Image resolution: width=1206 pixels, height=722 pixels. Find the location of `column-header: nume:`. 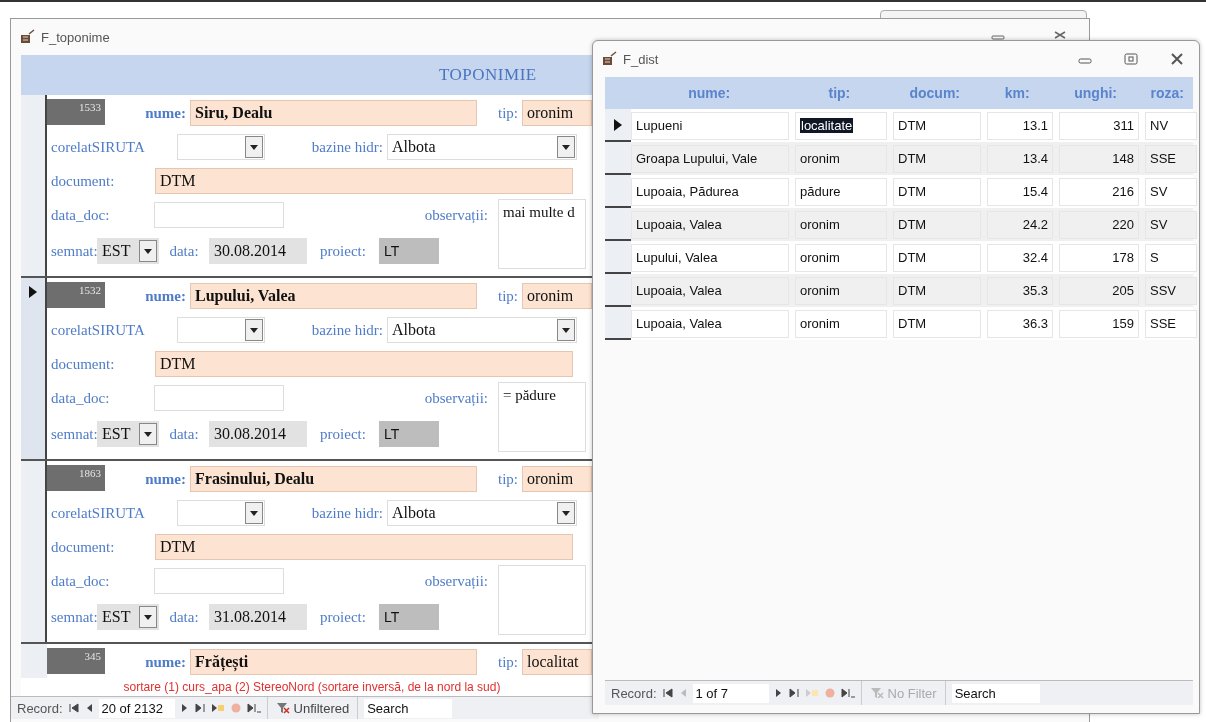

column-header: nume: is located at coordinates (709, 93).